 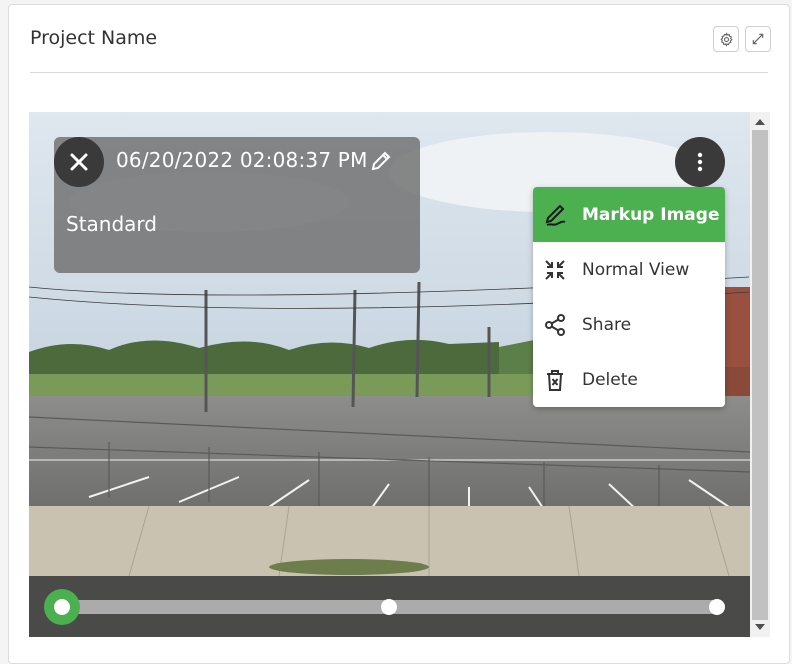 I want to click on edit-timestamp-button, so click(x=381, y=161).